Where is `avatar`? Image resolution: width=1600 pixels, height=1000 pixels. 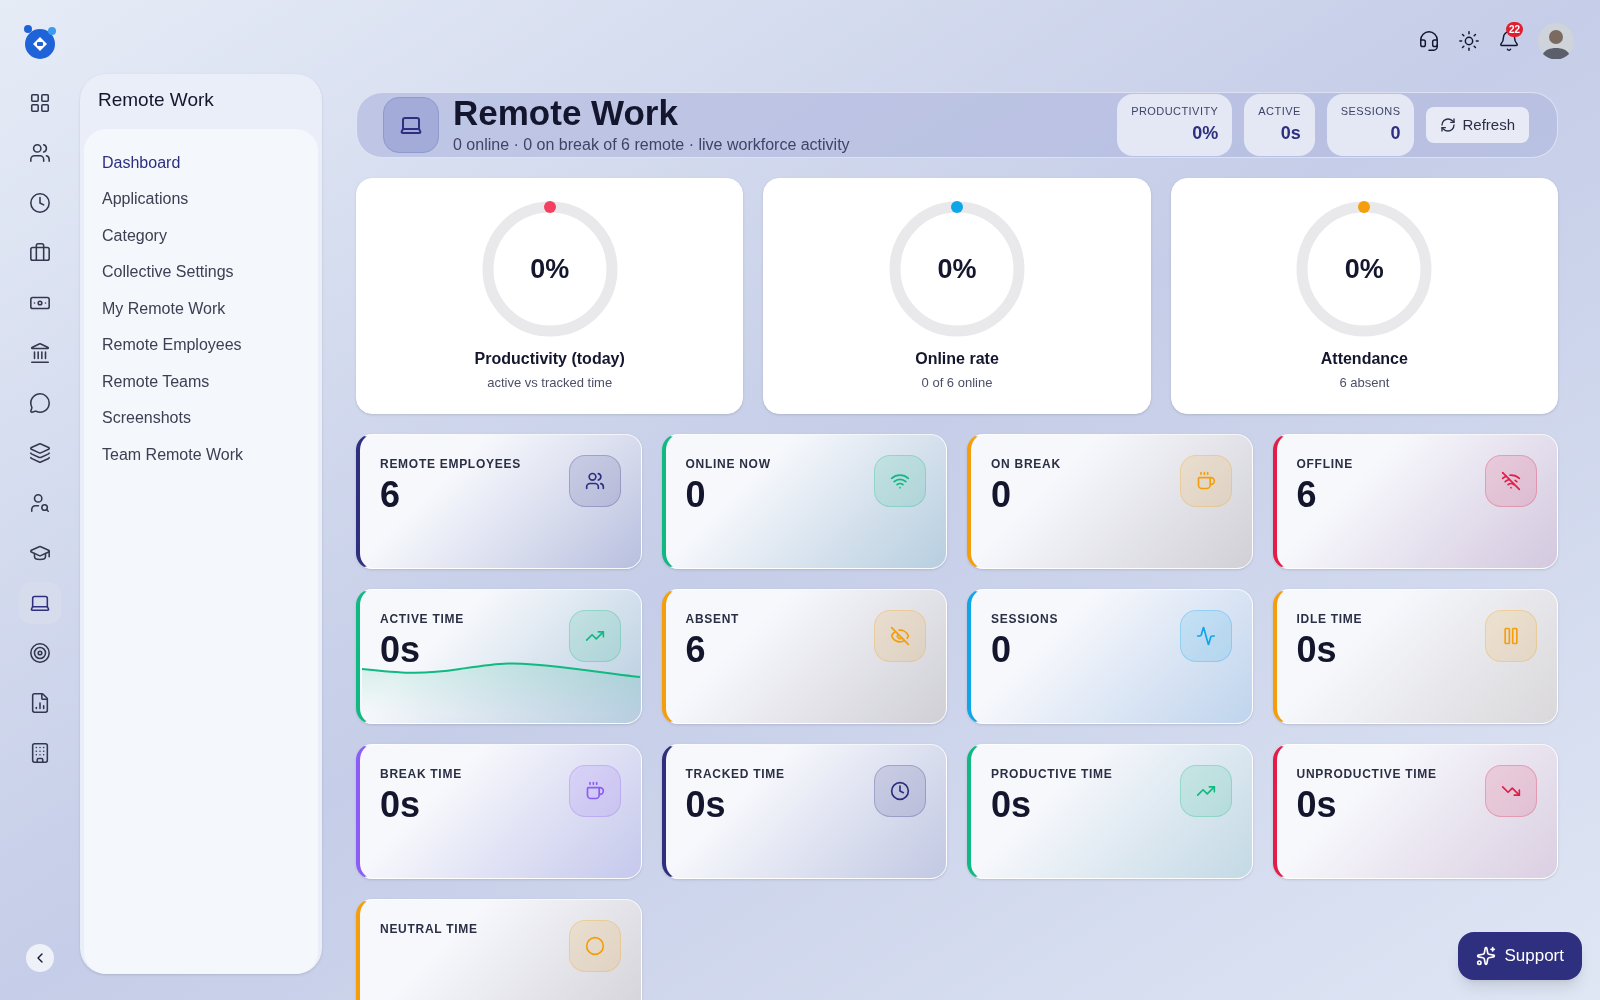
avatar is located at coordinates (1556, 41).